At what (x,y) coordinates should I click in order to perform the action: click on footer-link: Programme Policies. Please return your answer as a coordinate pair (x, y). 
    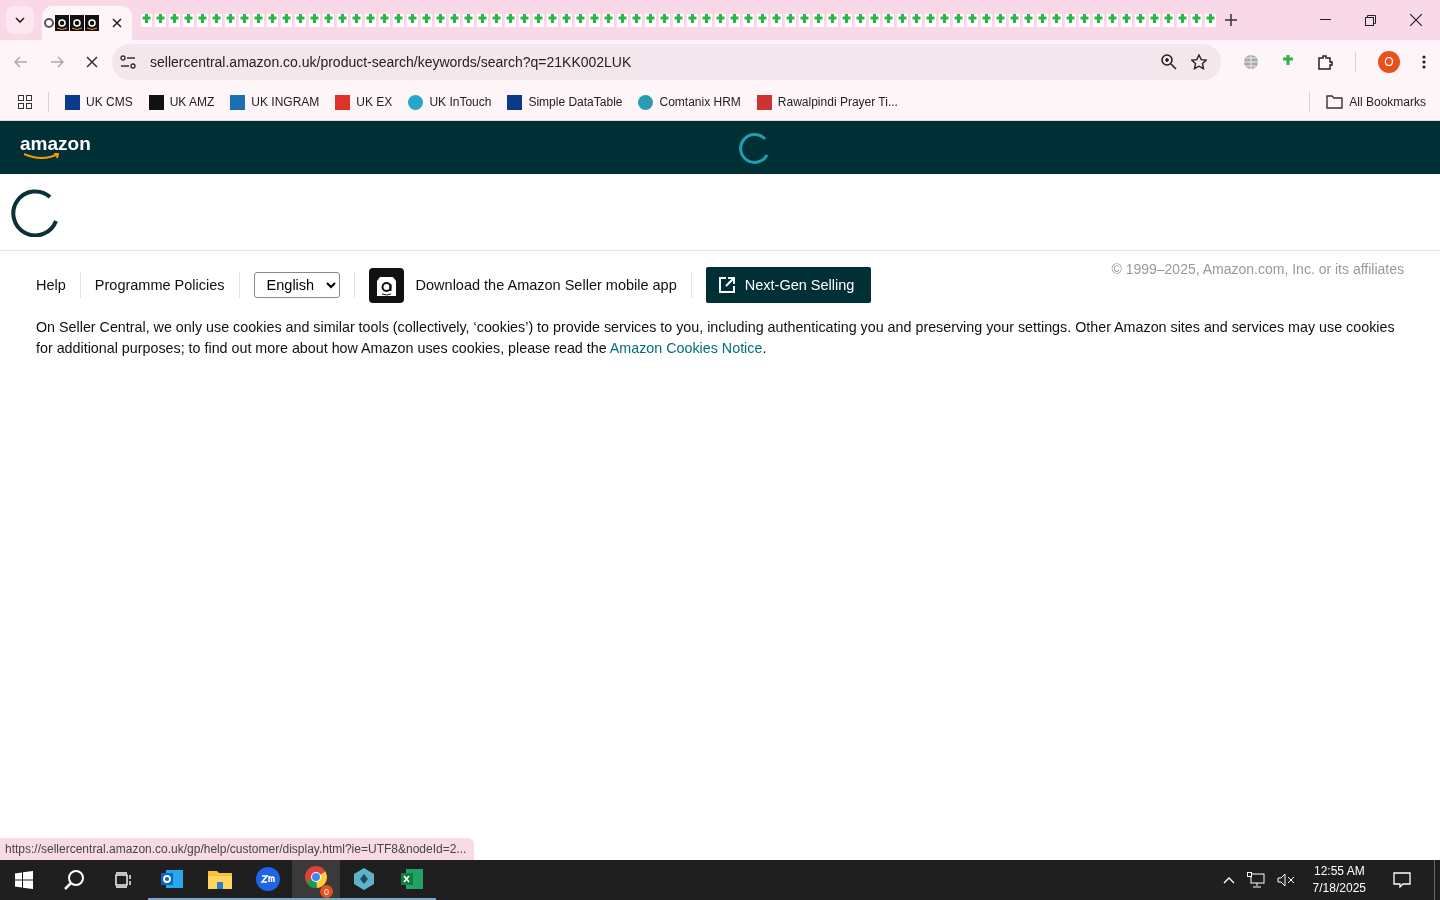
    Looking at the image, I should click on (159, 285).